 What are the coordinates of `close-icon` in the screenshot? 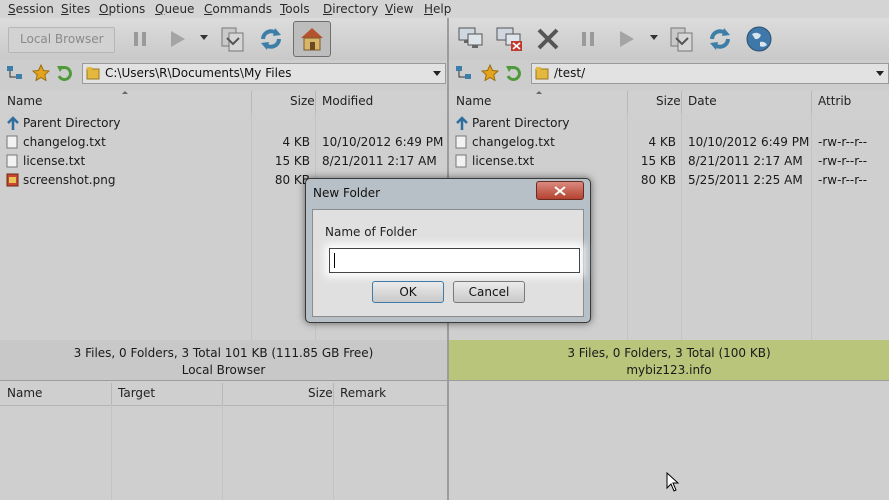 It's located at (560, 190).